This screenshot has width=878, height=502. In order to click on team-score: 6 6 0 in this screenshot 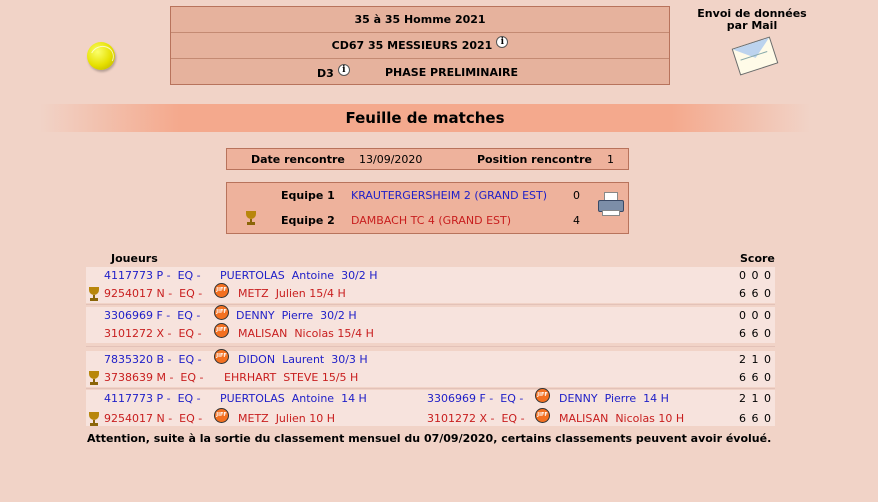, I will do `click(755, 418)`.